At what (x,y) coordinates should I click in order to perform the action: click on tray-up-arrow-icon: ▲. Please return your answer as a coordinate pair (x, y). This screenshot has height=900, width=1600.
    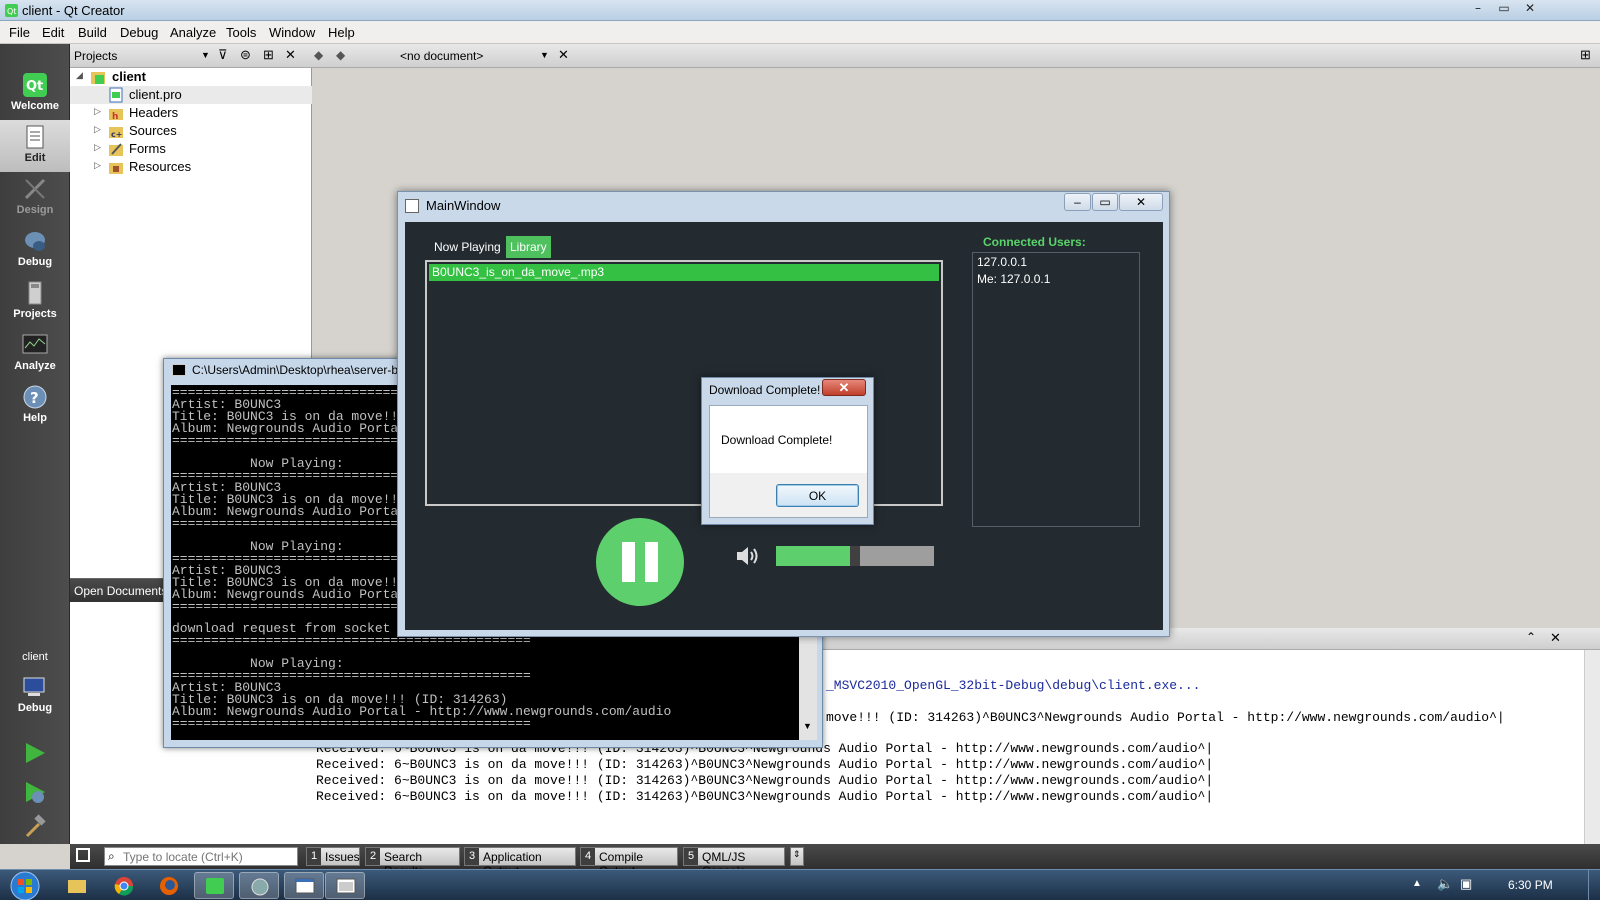
    Looking at the image, I should click on (1417, 883).